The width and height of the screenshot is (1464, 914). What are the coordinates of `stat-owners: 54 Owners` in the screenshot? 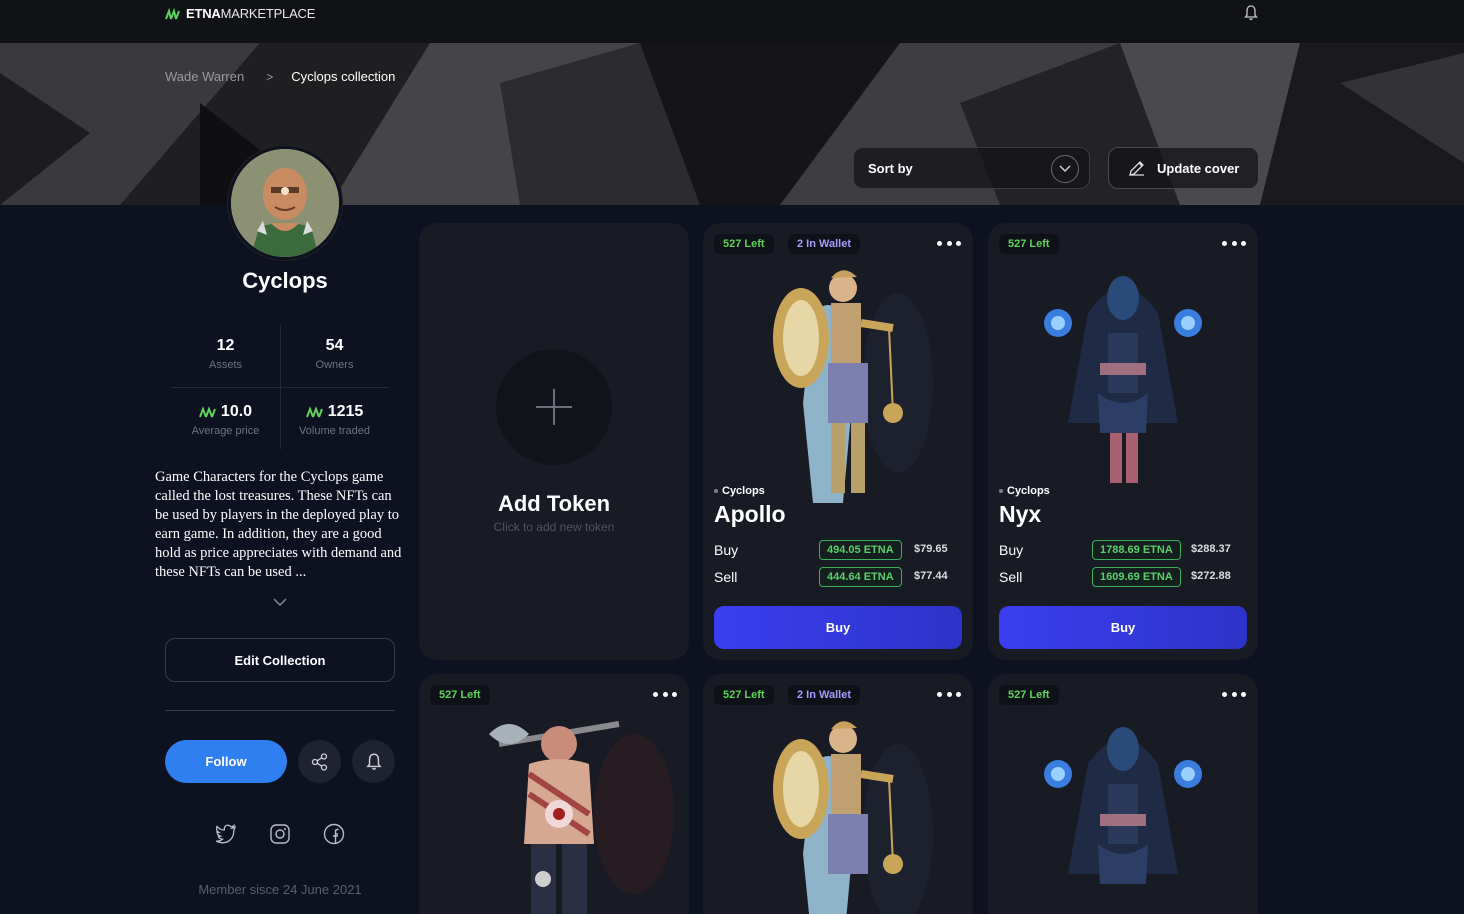 It's located at (334, 354).